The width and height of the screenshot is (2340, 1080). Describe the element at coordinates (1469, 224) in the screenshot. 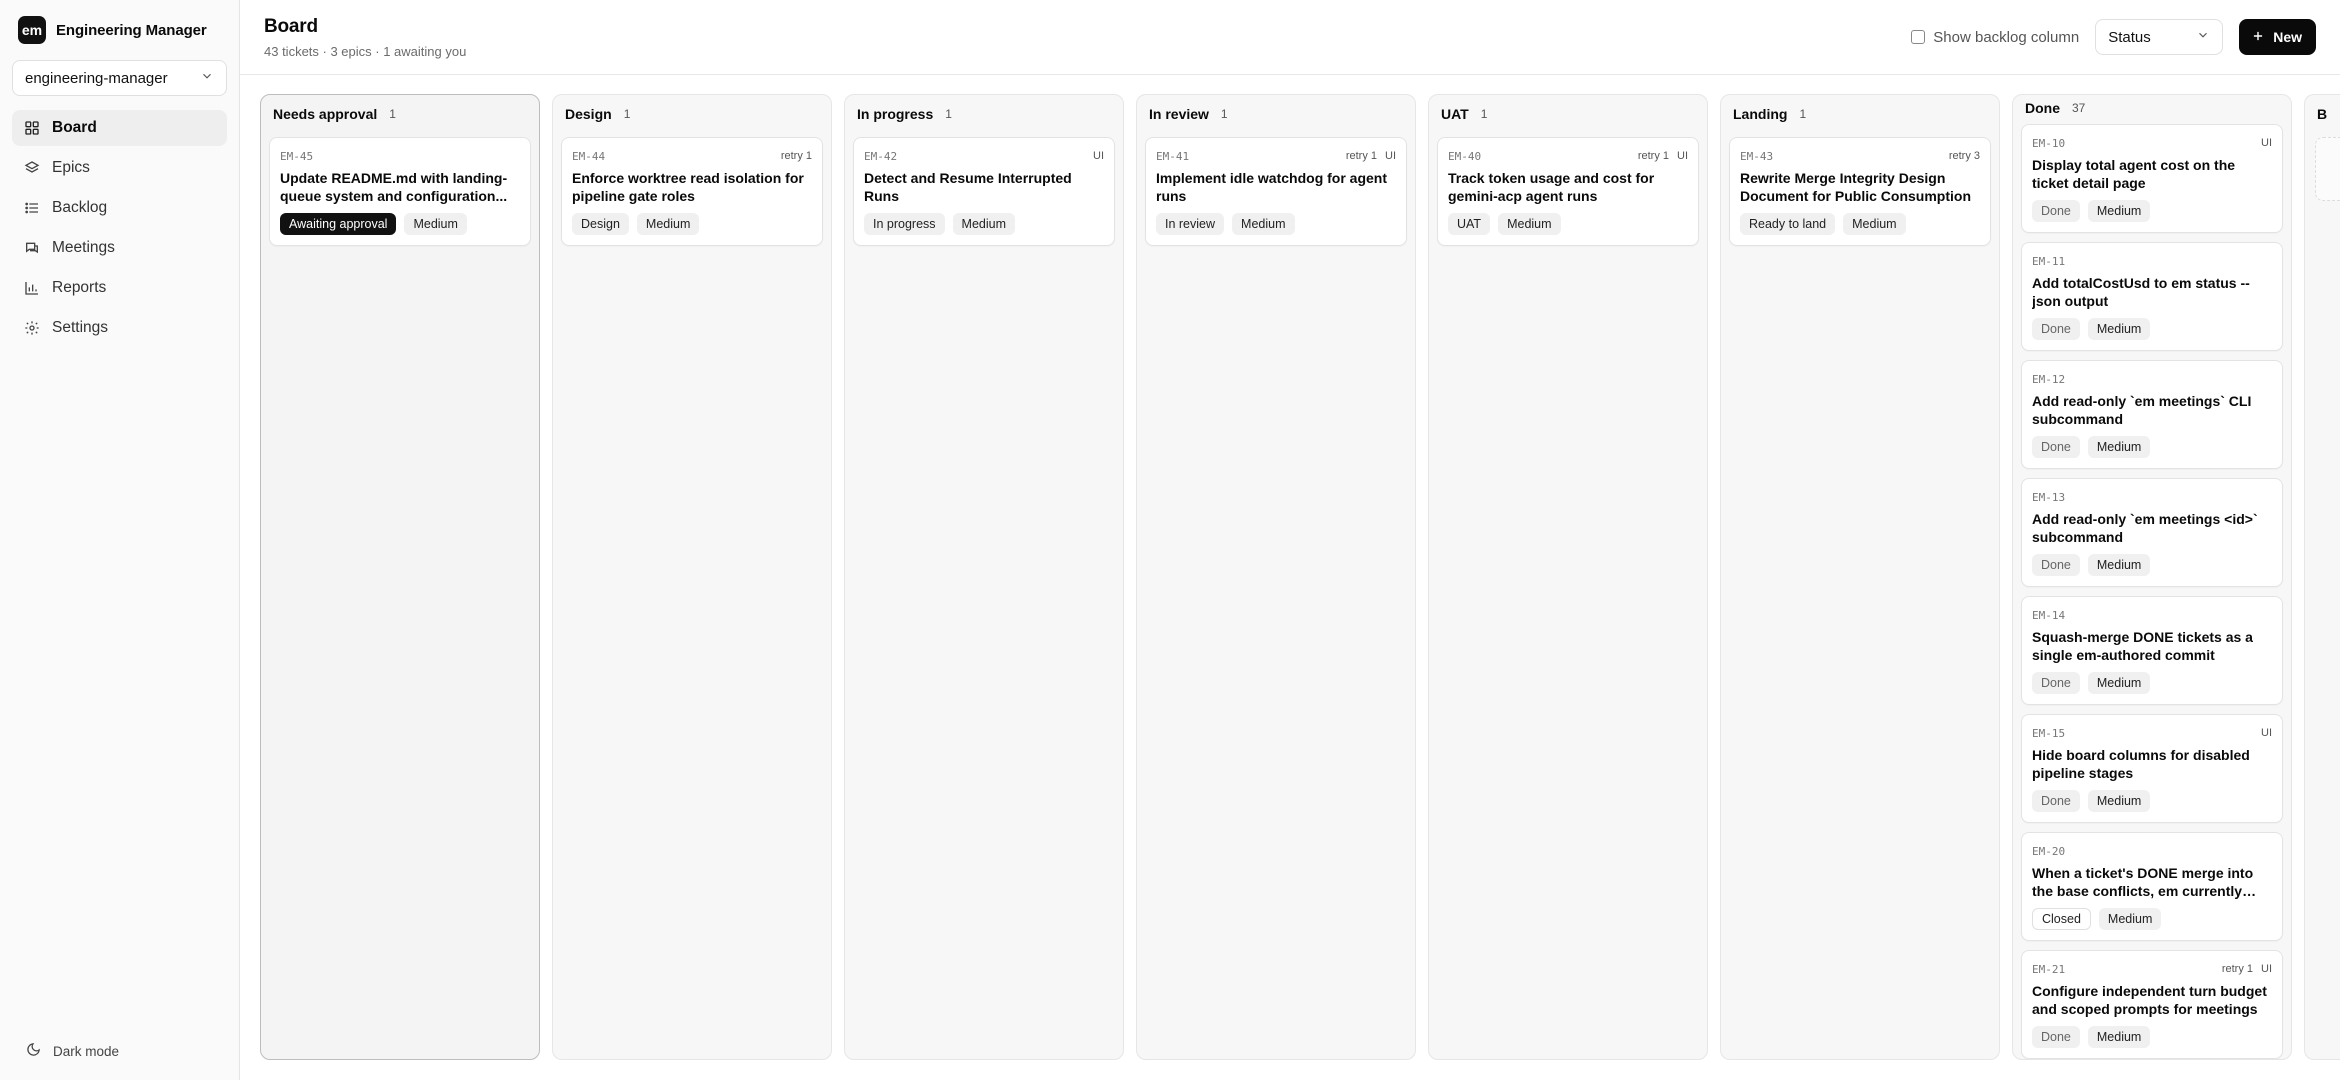

I see `status-badge: UAT` at that location.